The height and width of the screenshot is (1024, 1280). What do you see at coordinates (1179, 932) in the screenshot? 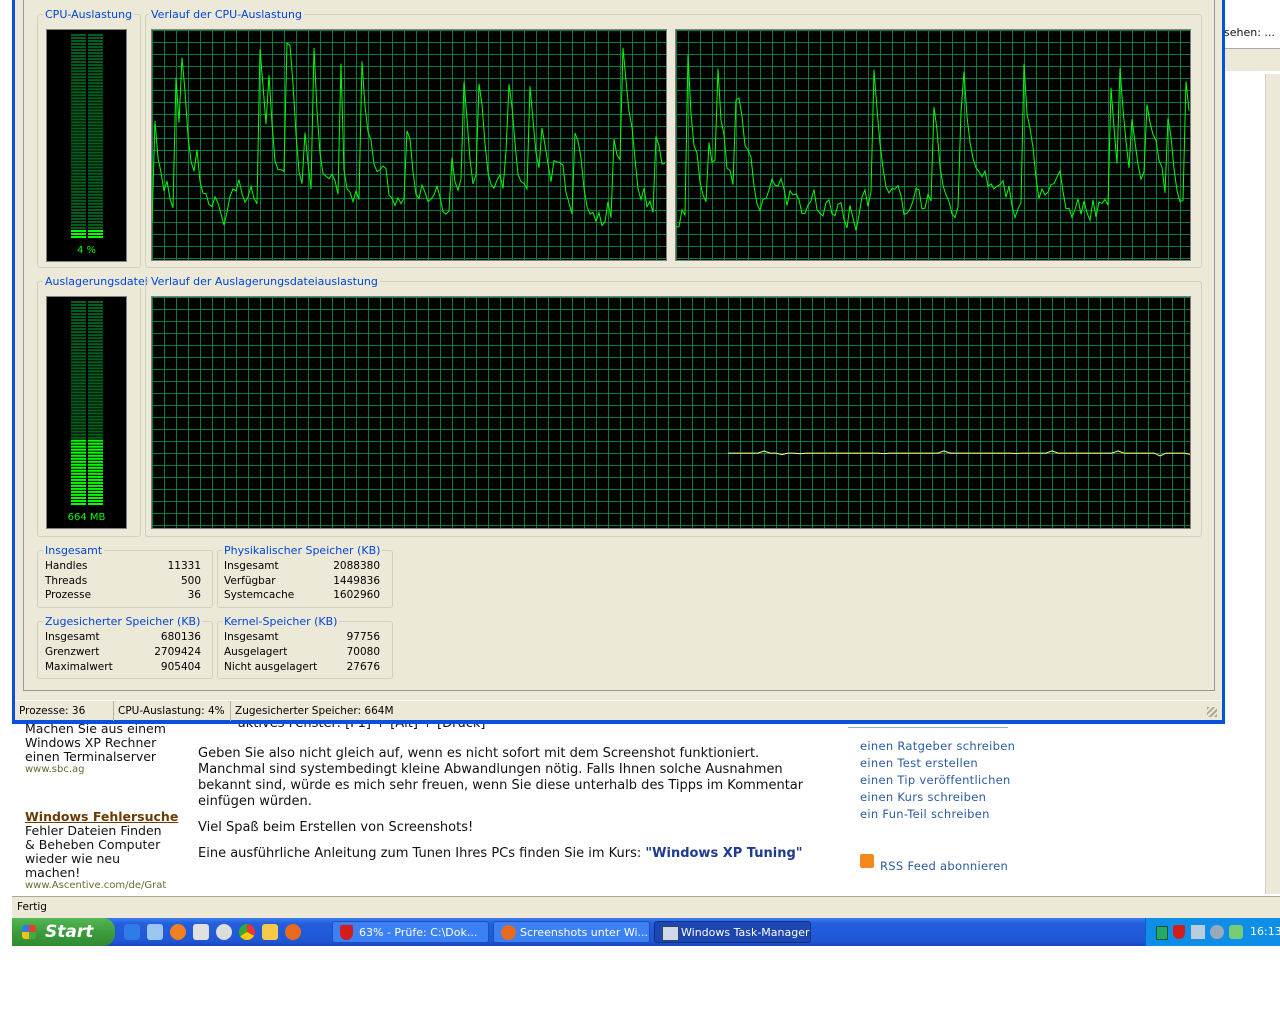
I see `antivirus-tray-icon` at bounding box center [1179, 932].